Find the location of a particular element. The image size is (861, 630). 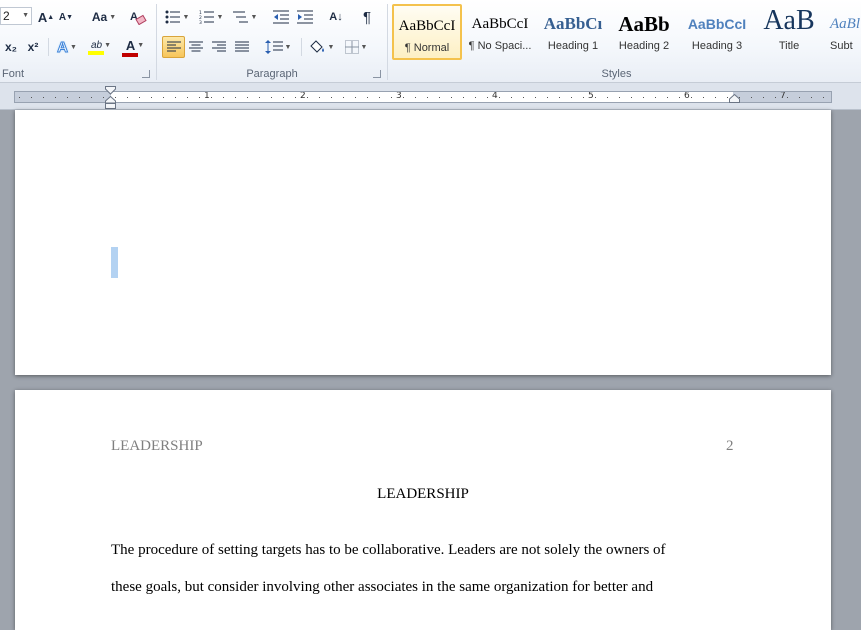

change-case-button: Aa ▼ is located at coordinates (104, 17).